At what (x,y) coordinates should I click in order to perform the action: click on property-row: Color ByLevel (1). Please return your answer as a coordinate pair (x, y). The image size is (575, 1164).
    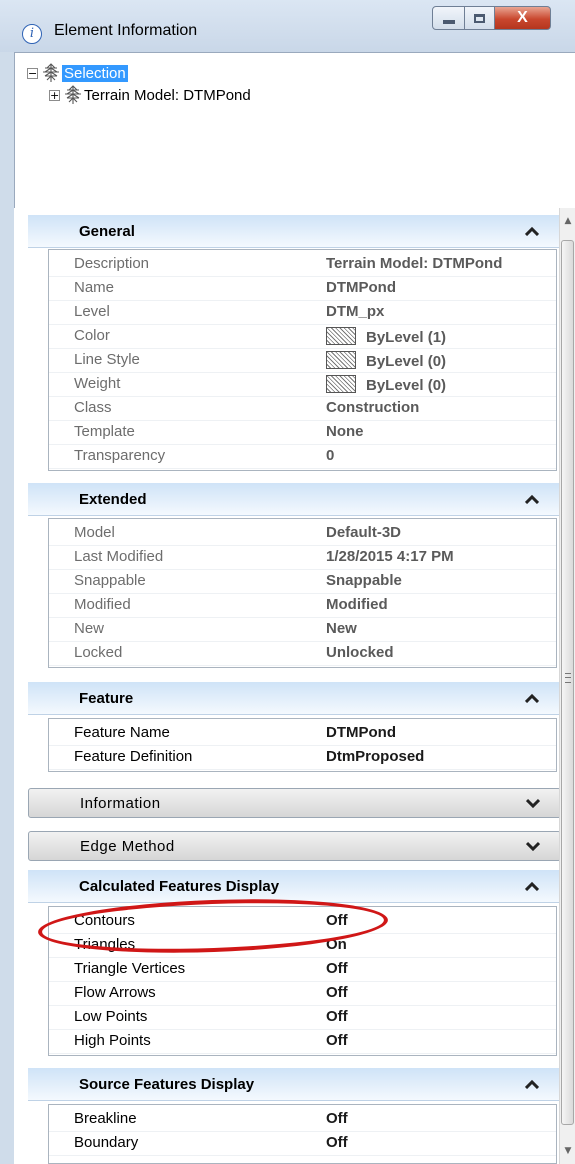
    Looking at the image, I should click on (302, 336).